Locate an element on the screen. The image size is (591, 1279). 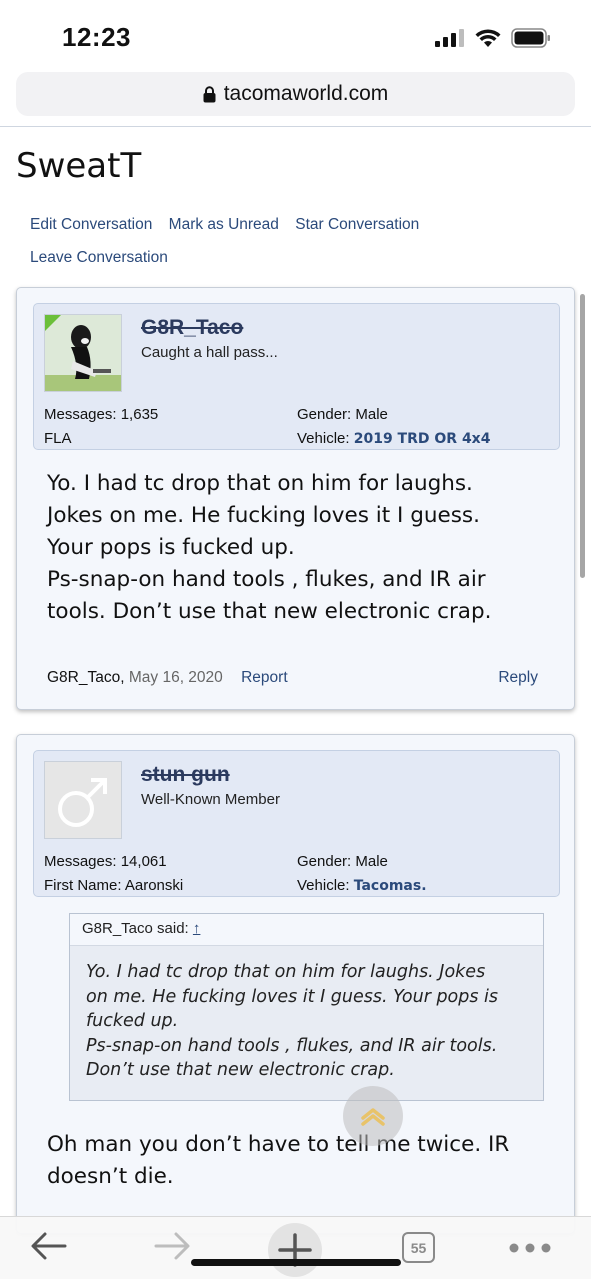
status-icons is located at coordinates (493, 38).